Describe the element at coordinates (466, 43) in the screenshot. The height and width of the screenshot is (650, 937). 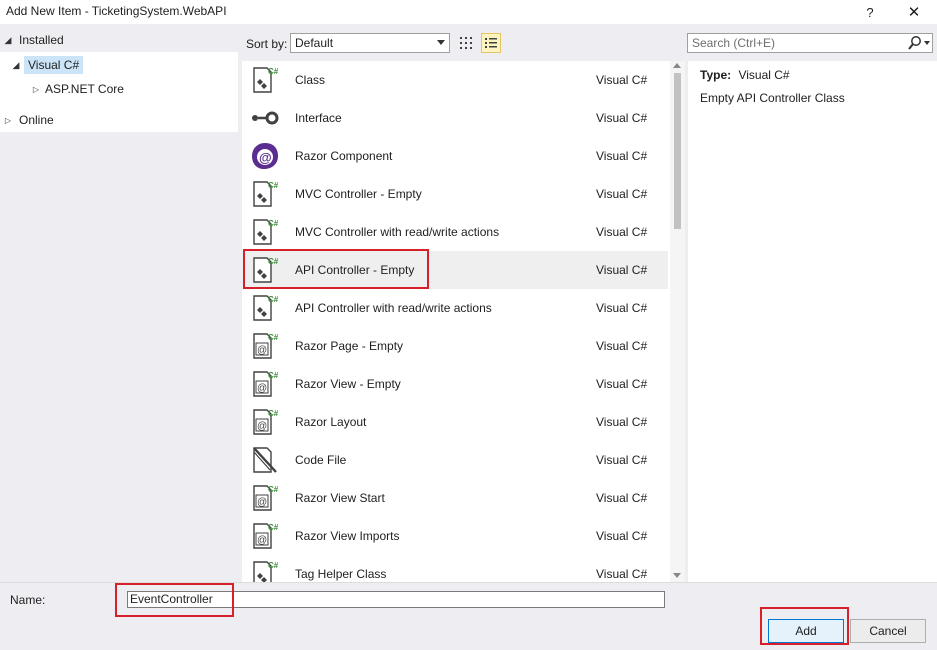
I see `medium-icons-view-button` at that location.